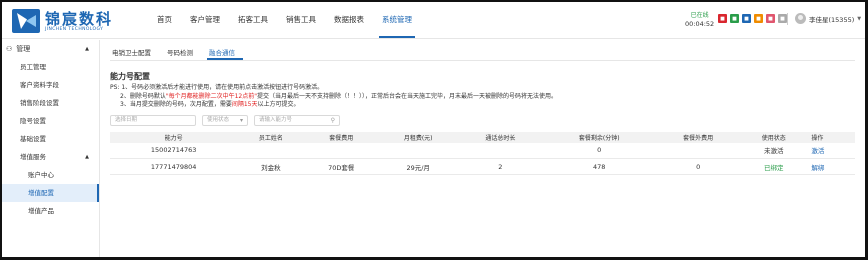  What do you see at coordinates (599, 150) in the screenshot?
I see `cell-package-remaining: 0` at bounding box center [599, 150].